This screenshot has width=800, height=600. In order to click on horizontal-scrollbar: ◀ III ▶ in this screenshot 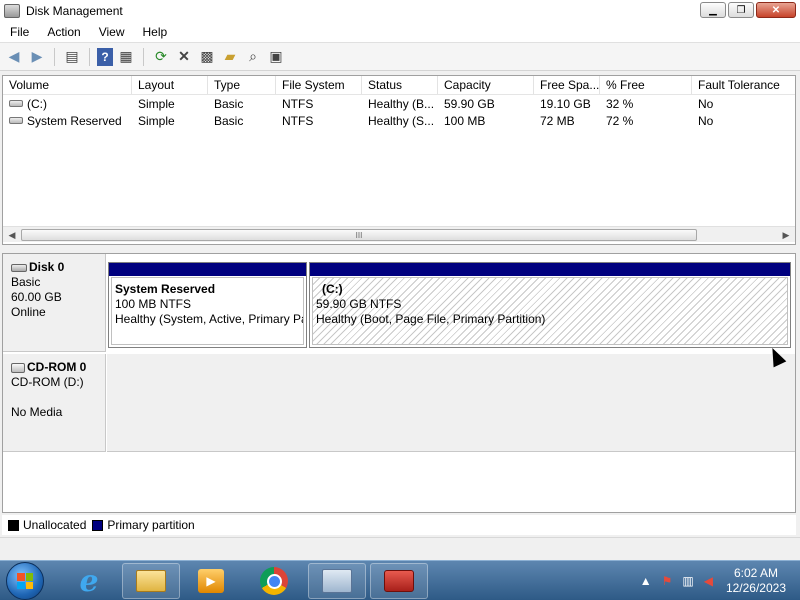, I will do `click(399, 234)`.